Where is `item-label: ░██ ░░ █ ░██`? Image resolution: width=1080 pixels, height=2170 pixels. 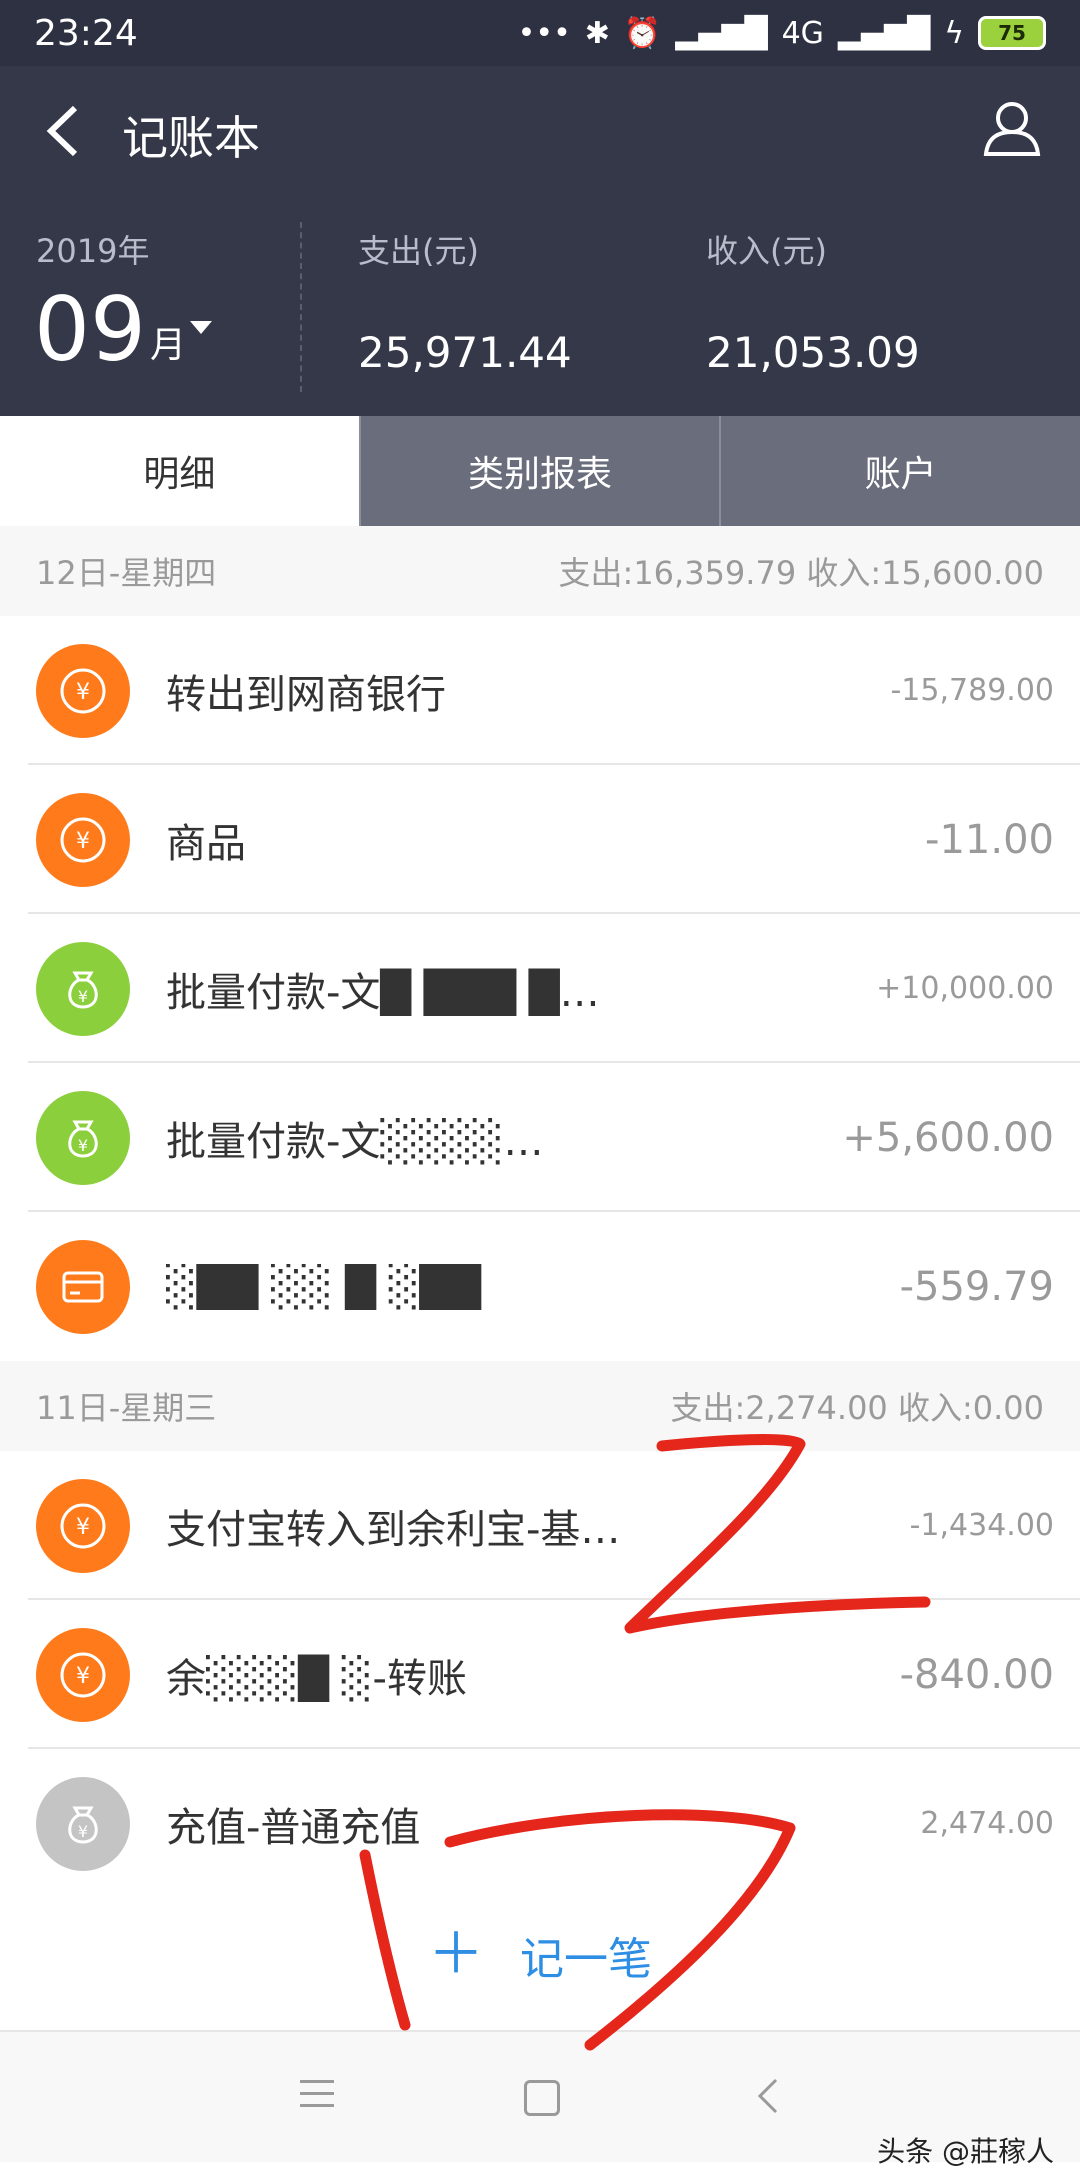 item-label: ░██ ░░ █ ░██ is located at coordinates (323, 1286).